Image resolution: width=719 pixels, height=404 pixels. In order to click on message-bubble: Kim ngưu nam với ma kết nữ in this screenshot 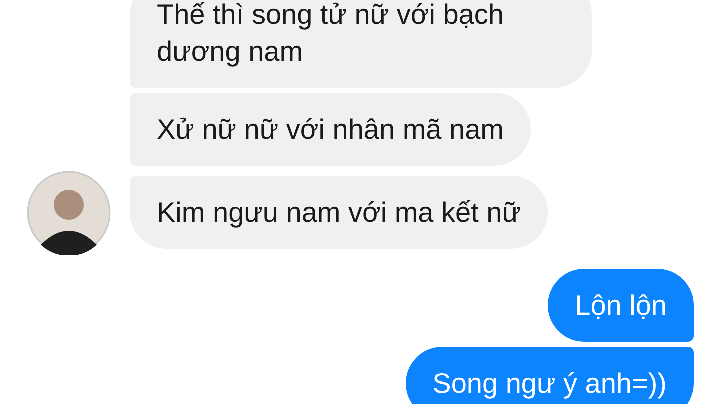, I will do `click(339, 212)`.